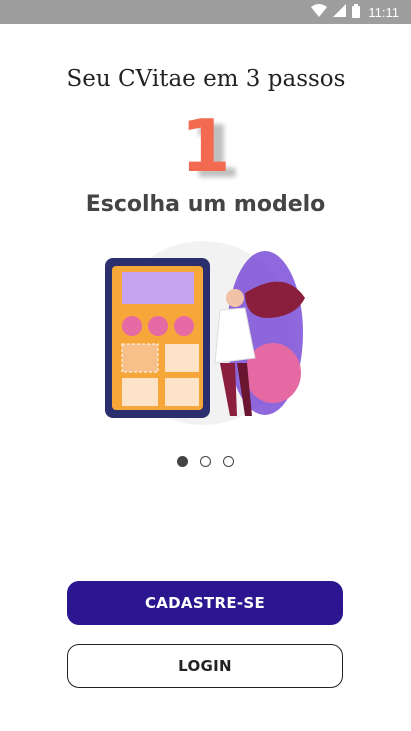 The height and width of the screenshot is (731, 411). What do you see at coordinates (340, 12) in the screenshot?
I see `signal-icon` at bounding box center [340, 12].